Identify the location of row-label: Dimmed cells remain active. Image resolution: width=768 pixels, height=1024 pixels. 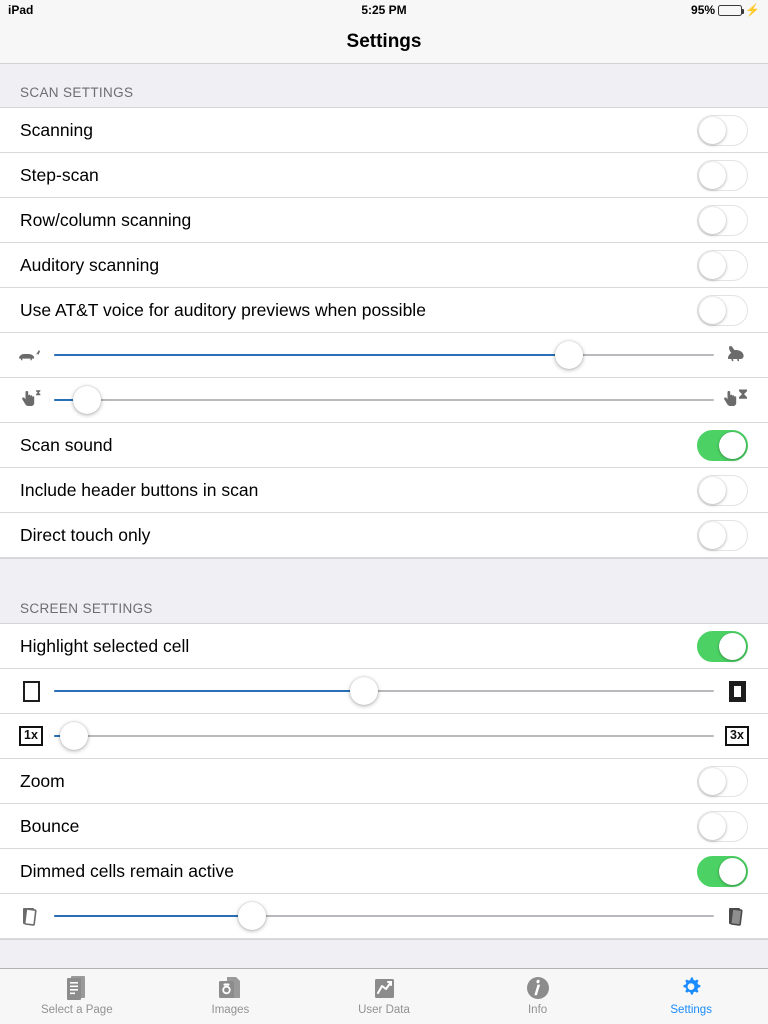
(127, 870).